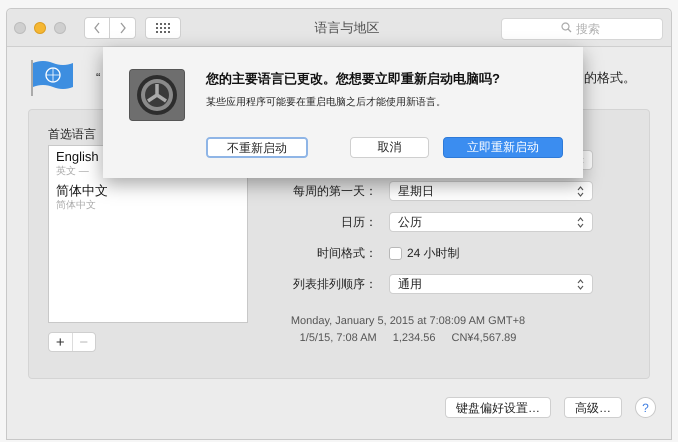 Image resolution: width=678 pixels, height=442 pixels. What do you see at coordinates (76, 205) in the screenshot?
I see `language-detail: 简体中文` at bounding box center [76, 205].